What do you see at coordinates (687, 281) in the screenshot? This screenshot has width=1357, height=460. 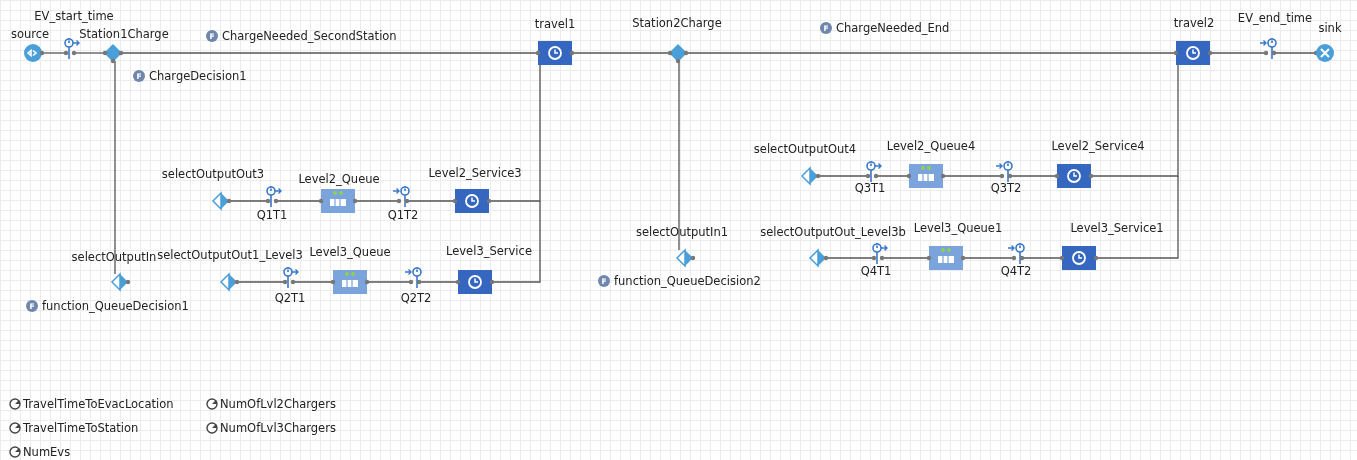 I see `function-label: function_QueueDecision2` at bounding box center [687, 281].